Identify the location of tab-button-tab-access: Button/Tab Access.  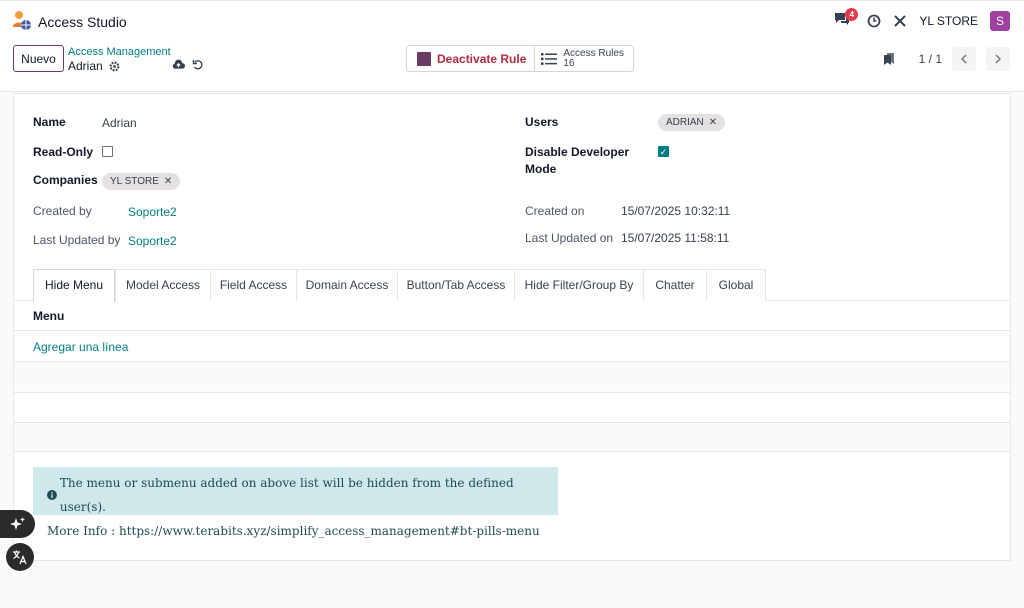
(456, 285).